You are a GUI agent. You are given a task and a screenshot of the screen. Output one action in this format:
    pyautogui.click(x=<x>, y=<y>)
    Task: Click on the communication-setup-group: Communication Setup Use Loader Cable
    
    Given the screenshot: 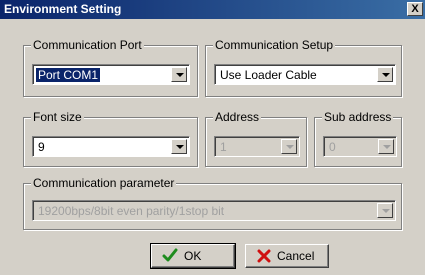 What is the action you would take?
    pyautogui.click(x=303, y=67)
    